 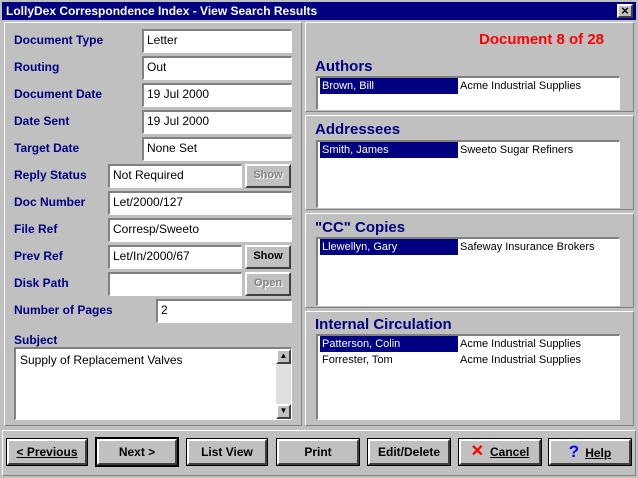 I want to click on doc-number-field: Let/2000/127, so click(x=200, y=203).